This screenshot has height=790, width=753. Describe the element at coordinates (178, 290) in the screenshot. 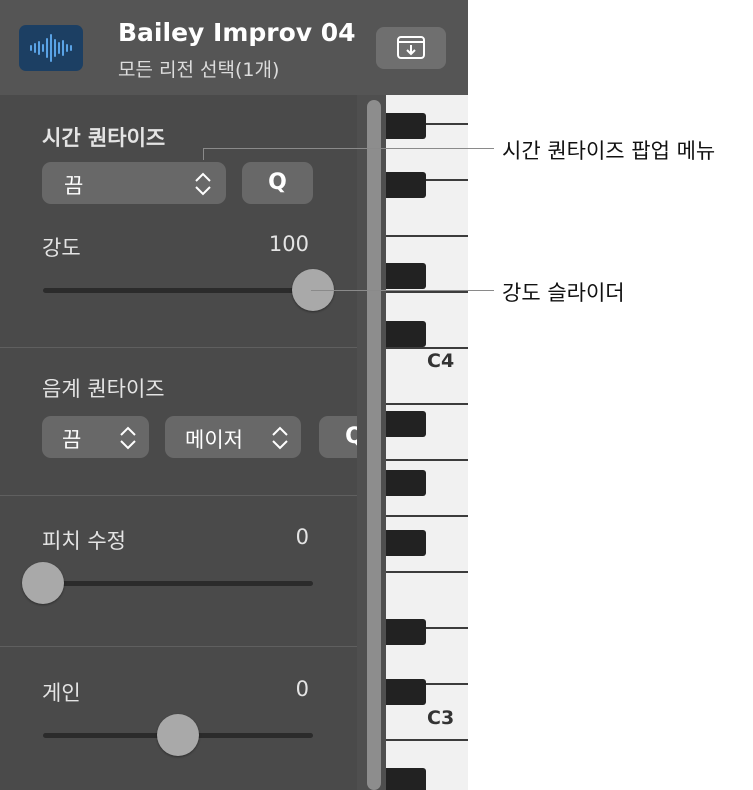

I see `strength-slider-track` at that location.